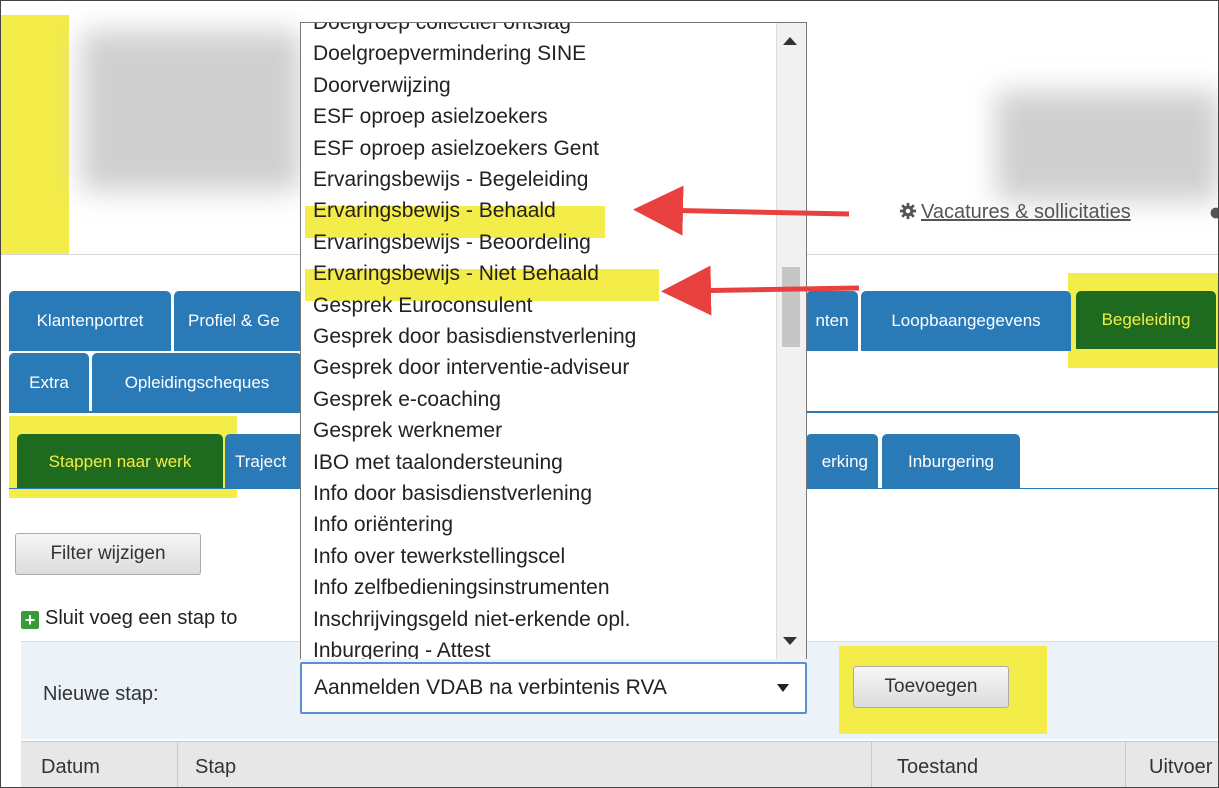 This screenshot has height=788, width=1219. I want to click on tab-extra: Extra, so click(49, 383).